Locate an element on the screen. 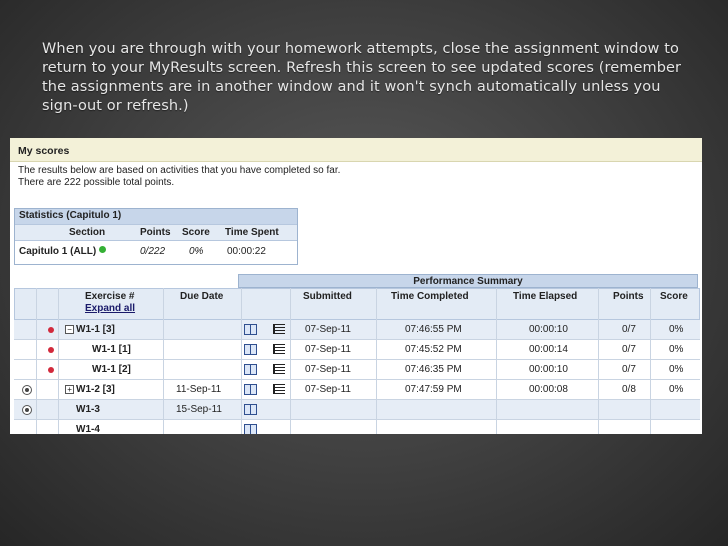 The image size is (728, 546). due-date-cell: 11-Sep-11 is located at coordinates (199, 389).